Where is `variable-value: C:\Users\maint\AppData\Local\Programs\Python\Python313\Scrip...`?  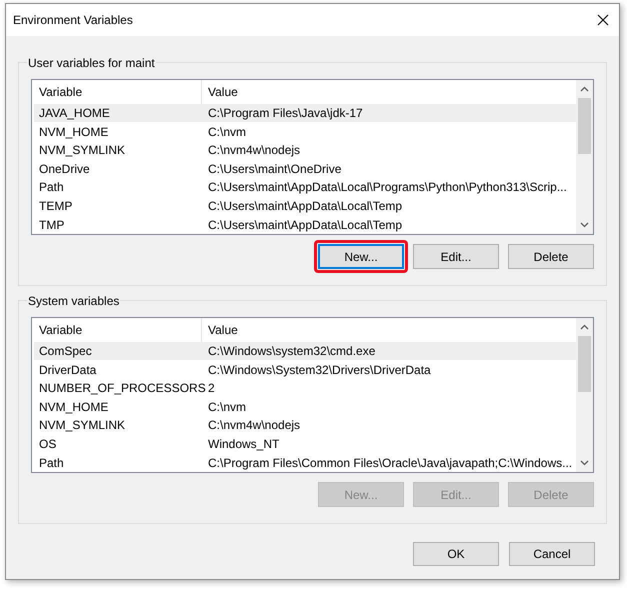 variable-value: C:\Users\maint\AppData\Local\Programs\Python\Python313\Scrip... is located at coordinates (387, 187).